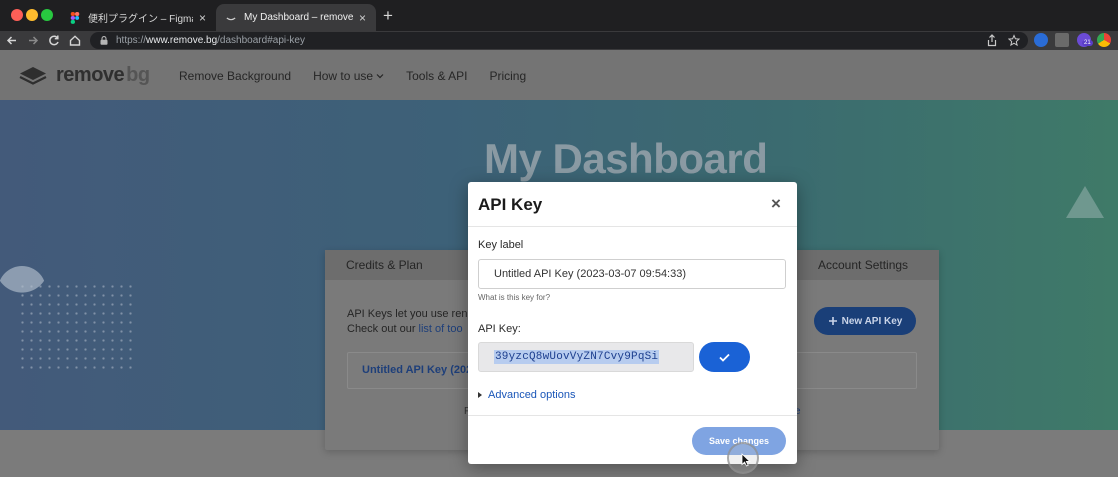 This screenshot has width=1118, height=477. Describe the element at coordinates (47, 15) in the screenshot. I see `maximize-window-button` at that location.